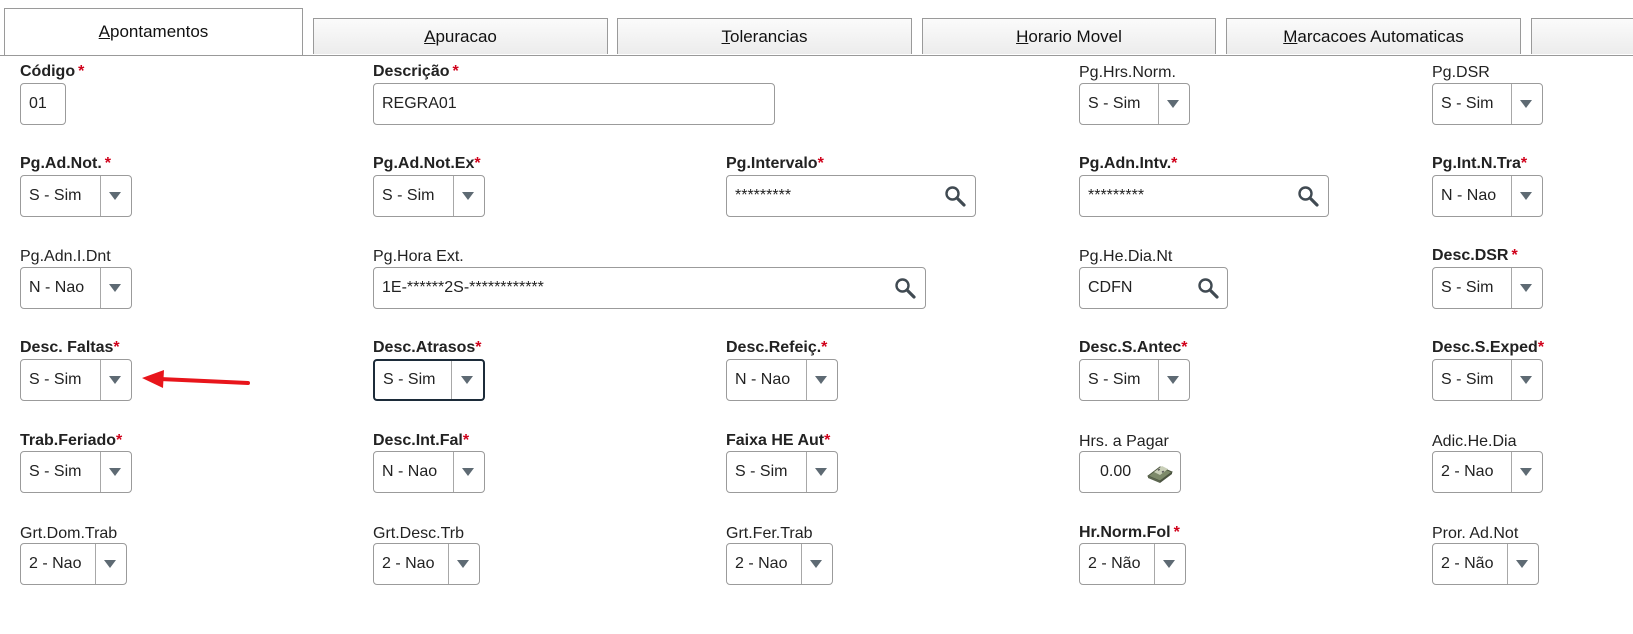 The width and height of the screenshot is (1633, 634). What do you see at coordinates (775, 163) in the screenshot?
I see `pg-intervalo-field: Pg.Intervalo*` at bounding box center [775, 163].